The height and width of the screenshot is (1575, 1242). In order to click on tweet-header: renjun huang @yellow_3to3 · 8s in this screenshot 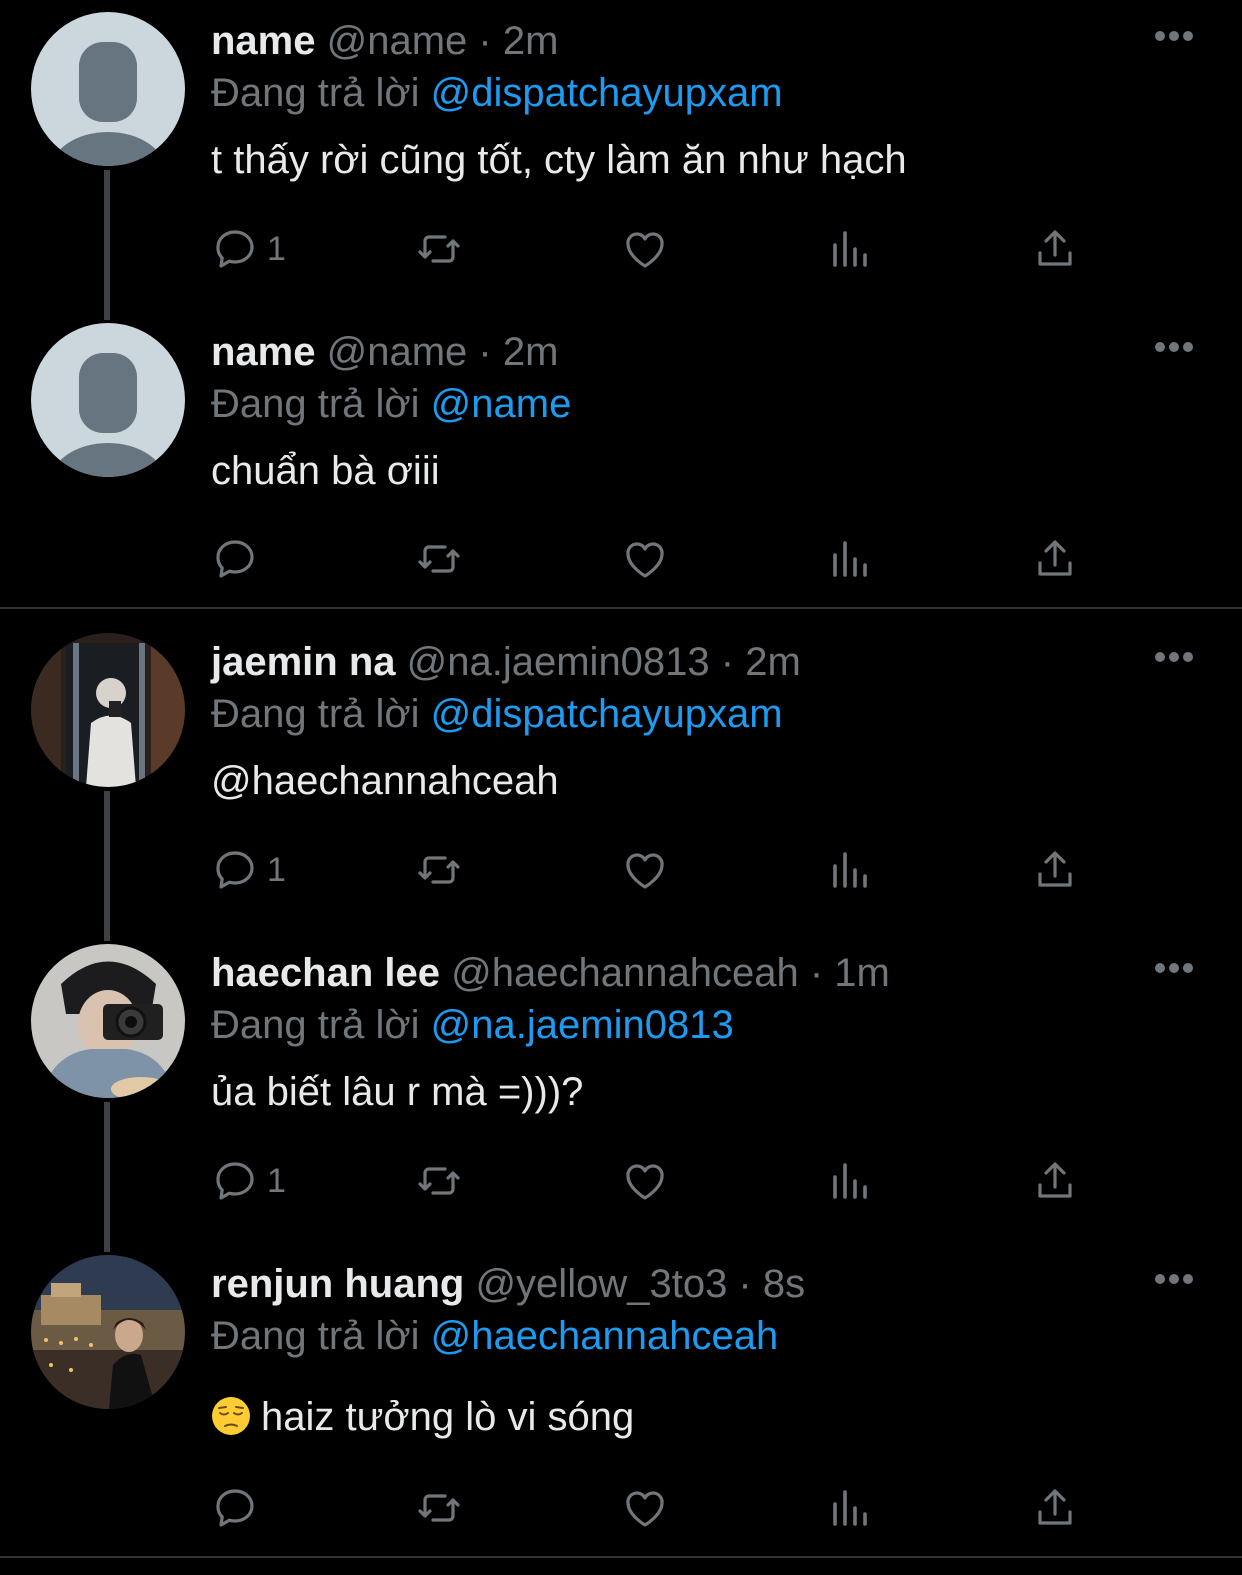, I will do `click(508, 1284)`.